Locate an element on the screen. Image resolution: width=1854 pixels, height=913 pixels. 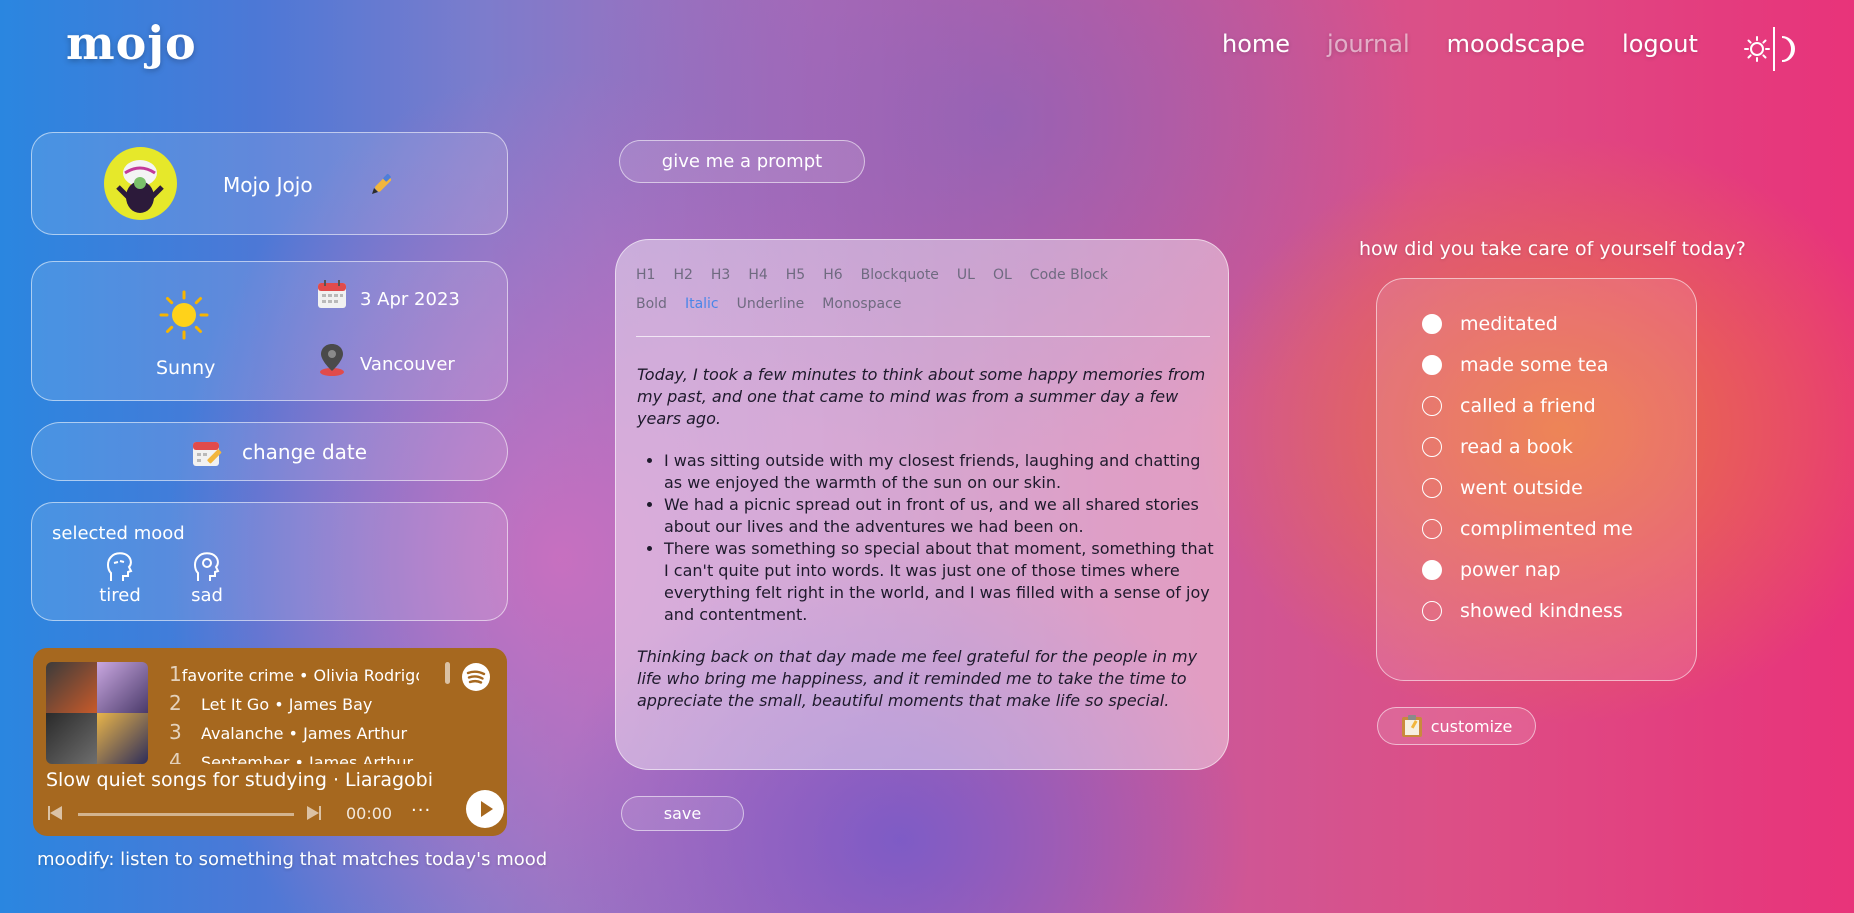
selfcare-option-complimented-me: complimented me is located at coordinates (1527, 529).